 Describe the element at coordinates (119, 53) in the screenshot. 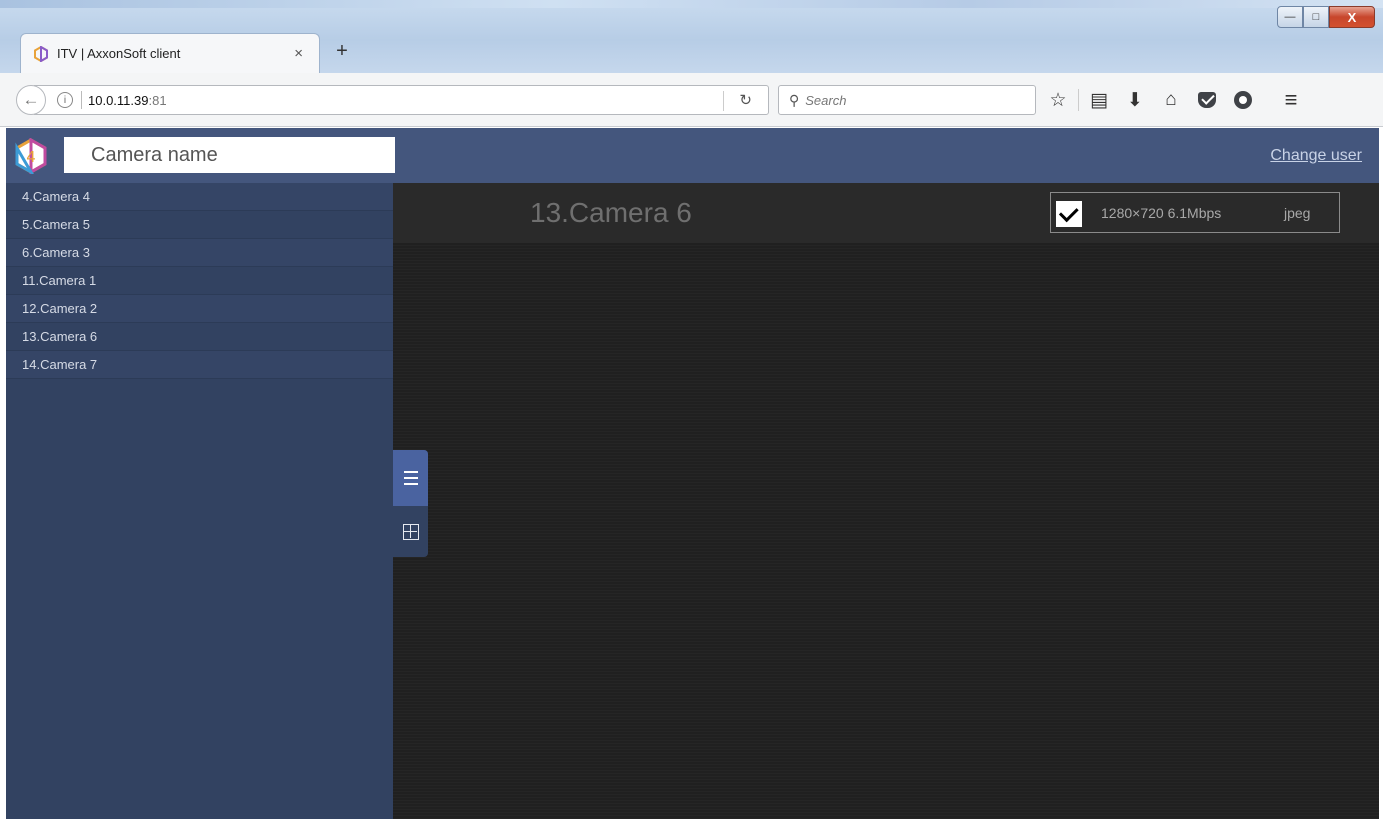

I see `tab-title: ITV | AxxonSoft client` at that location.